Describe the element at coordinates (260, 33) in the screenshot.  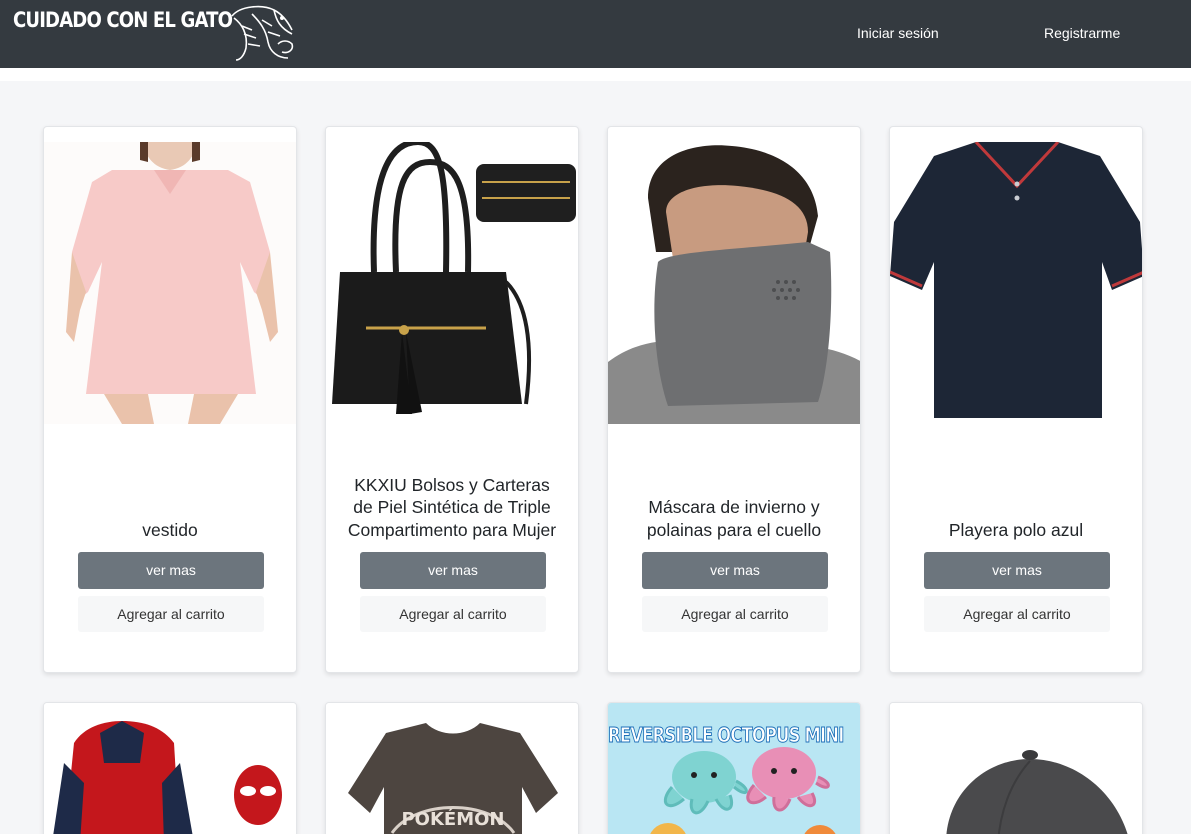
I see `tiger-icon` at that location.